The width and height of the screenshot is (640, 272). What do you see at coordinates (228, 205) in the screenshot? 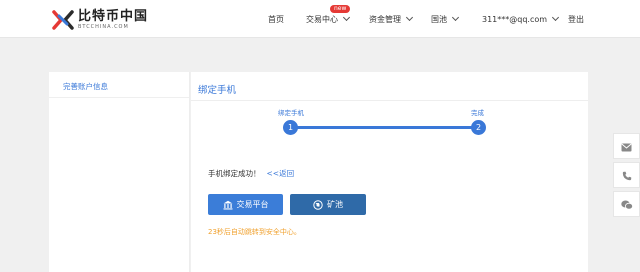
I see `bank-icon` at bounding box center [228, 205].